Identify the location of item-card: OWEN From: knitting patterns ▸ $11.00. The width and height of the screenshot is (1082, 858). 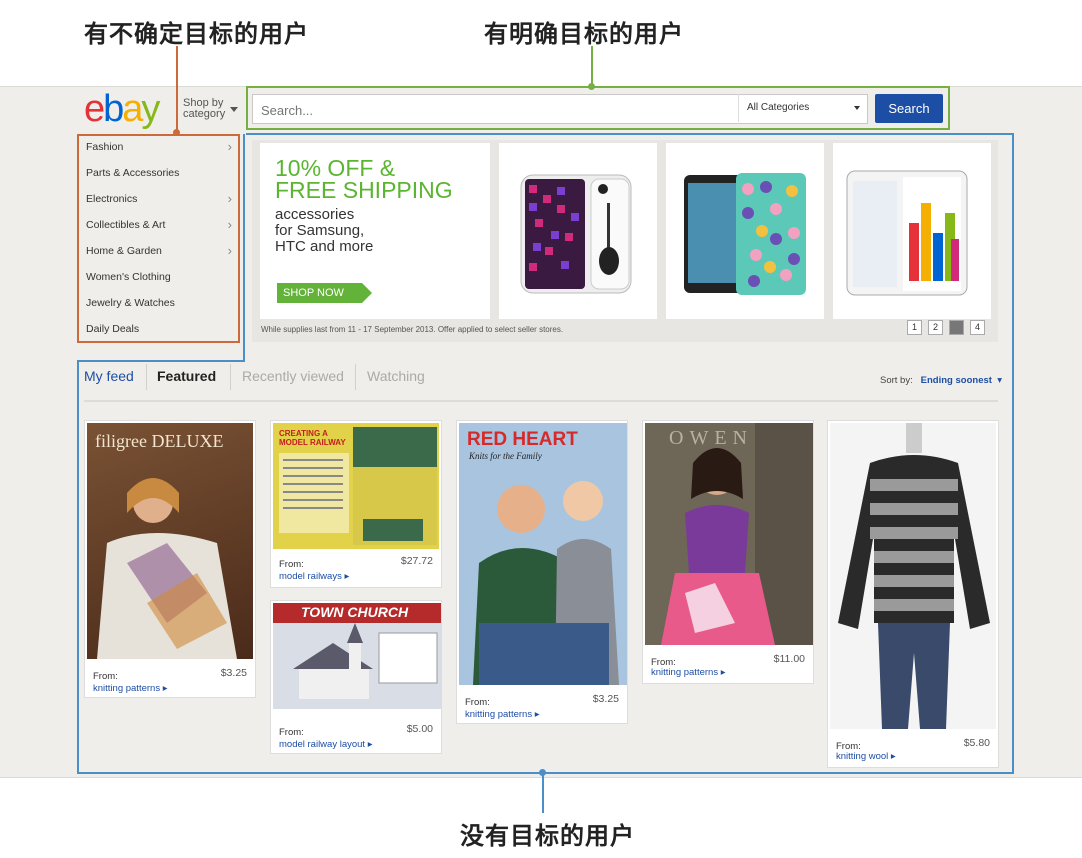
(728, 552).